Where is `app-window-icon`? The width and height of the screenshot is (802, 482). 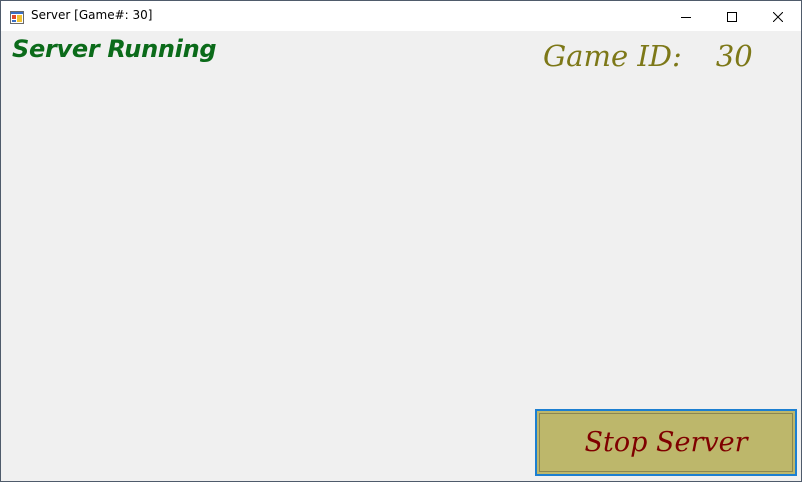
app-window-icon is located at coordinates (17, 16).